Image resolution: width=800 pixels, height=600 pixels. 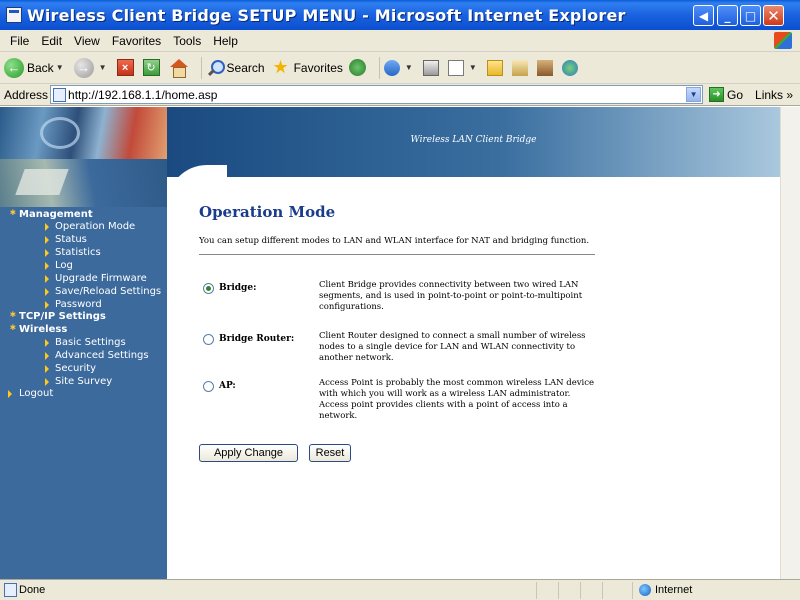 What do you see at coordinates (735, 94) in the screenshot?
I see `go-label: Go` at bounding box center [735, 94].